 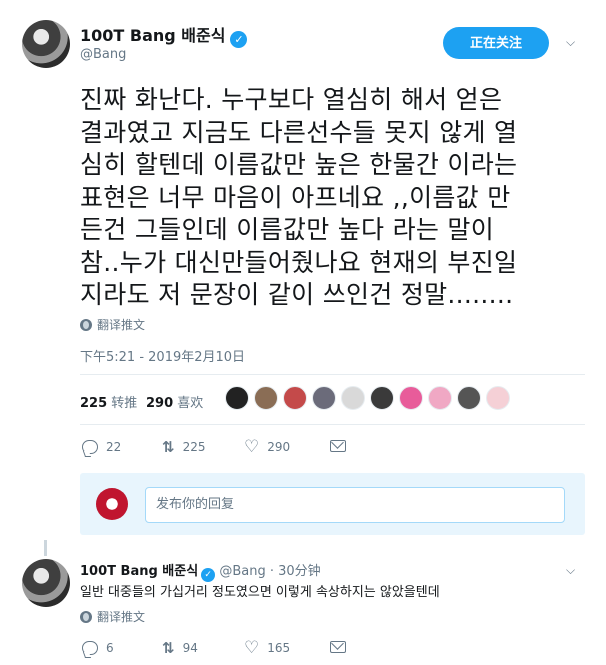 I want to click on direct-message-action, so click(x=338, y=446).